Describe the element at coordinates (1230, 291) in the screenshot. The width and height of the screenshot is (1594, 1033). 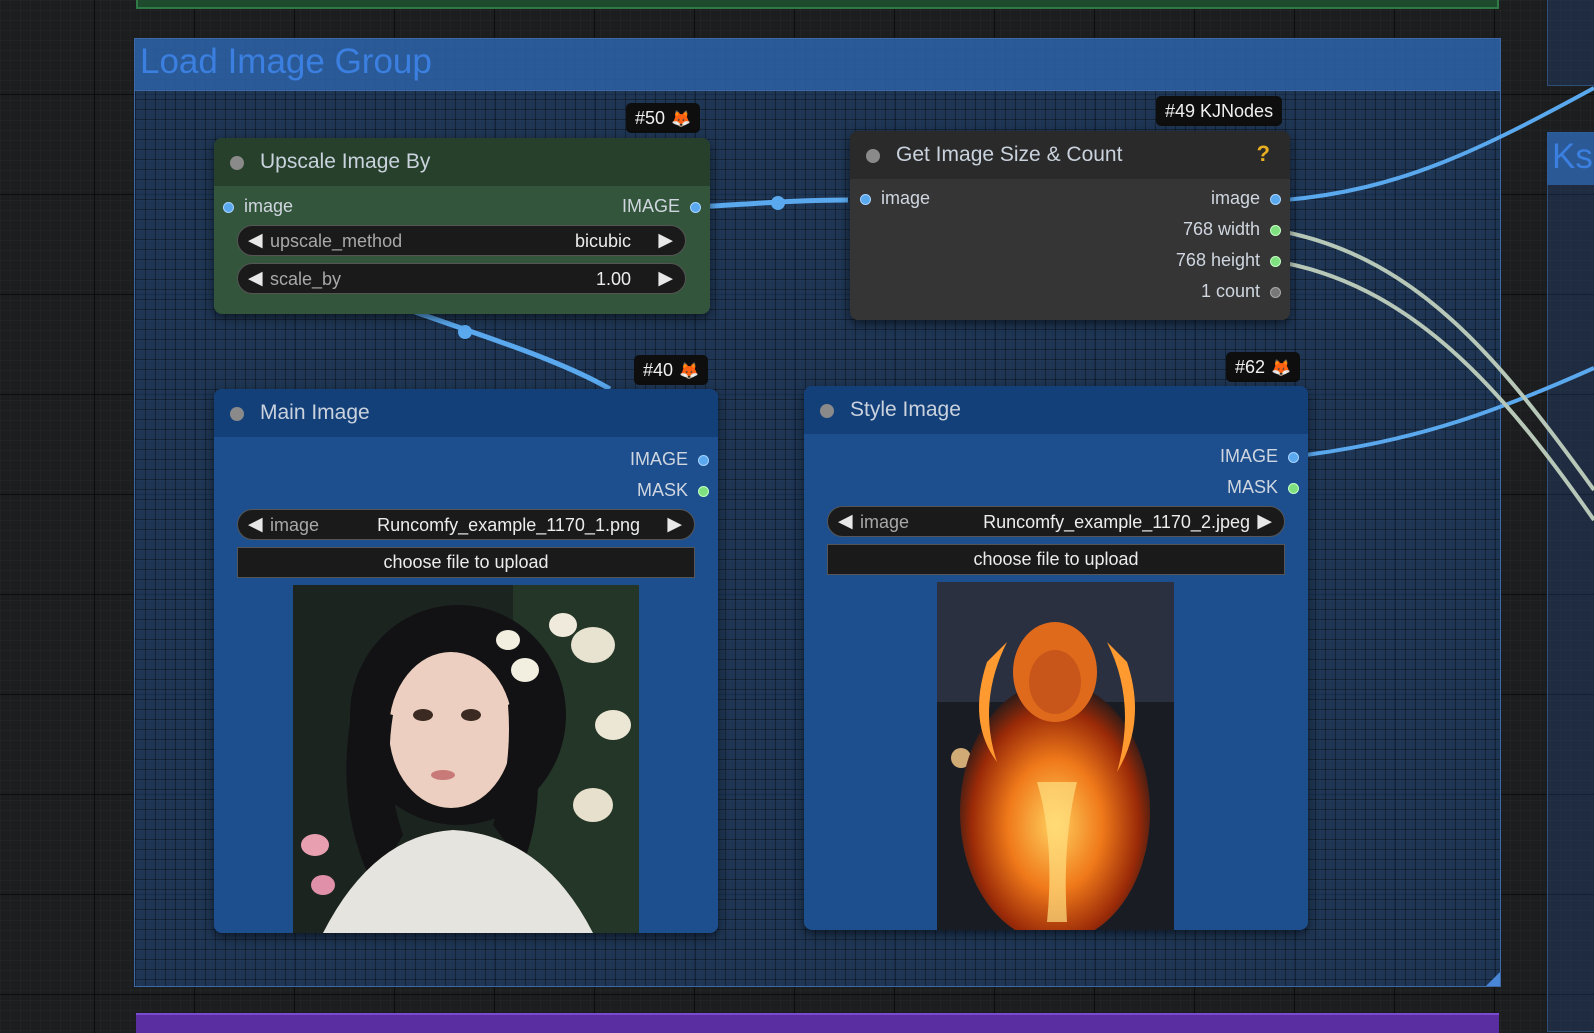
I see `output-label-count: 1 count` at that location.